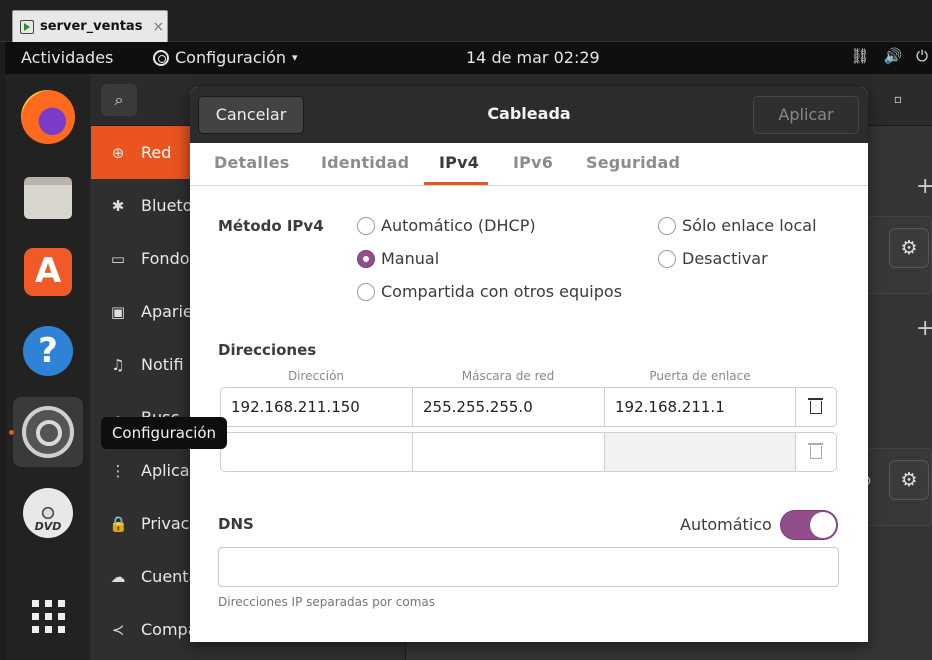 The height and width of the screenshot is (660, 932). Describe the element at coordinates (459, 162) in the screenshot. I see `tab-ipv4: IPv4` at that location.